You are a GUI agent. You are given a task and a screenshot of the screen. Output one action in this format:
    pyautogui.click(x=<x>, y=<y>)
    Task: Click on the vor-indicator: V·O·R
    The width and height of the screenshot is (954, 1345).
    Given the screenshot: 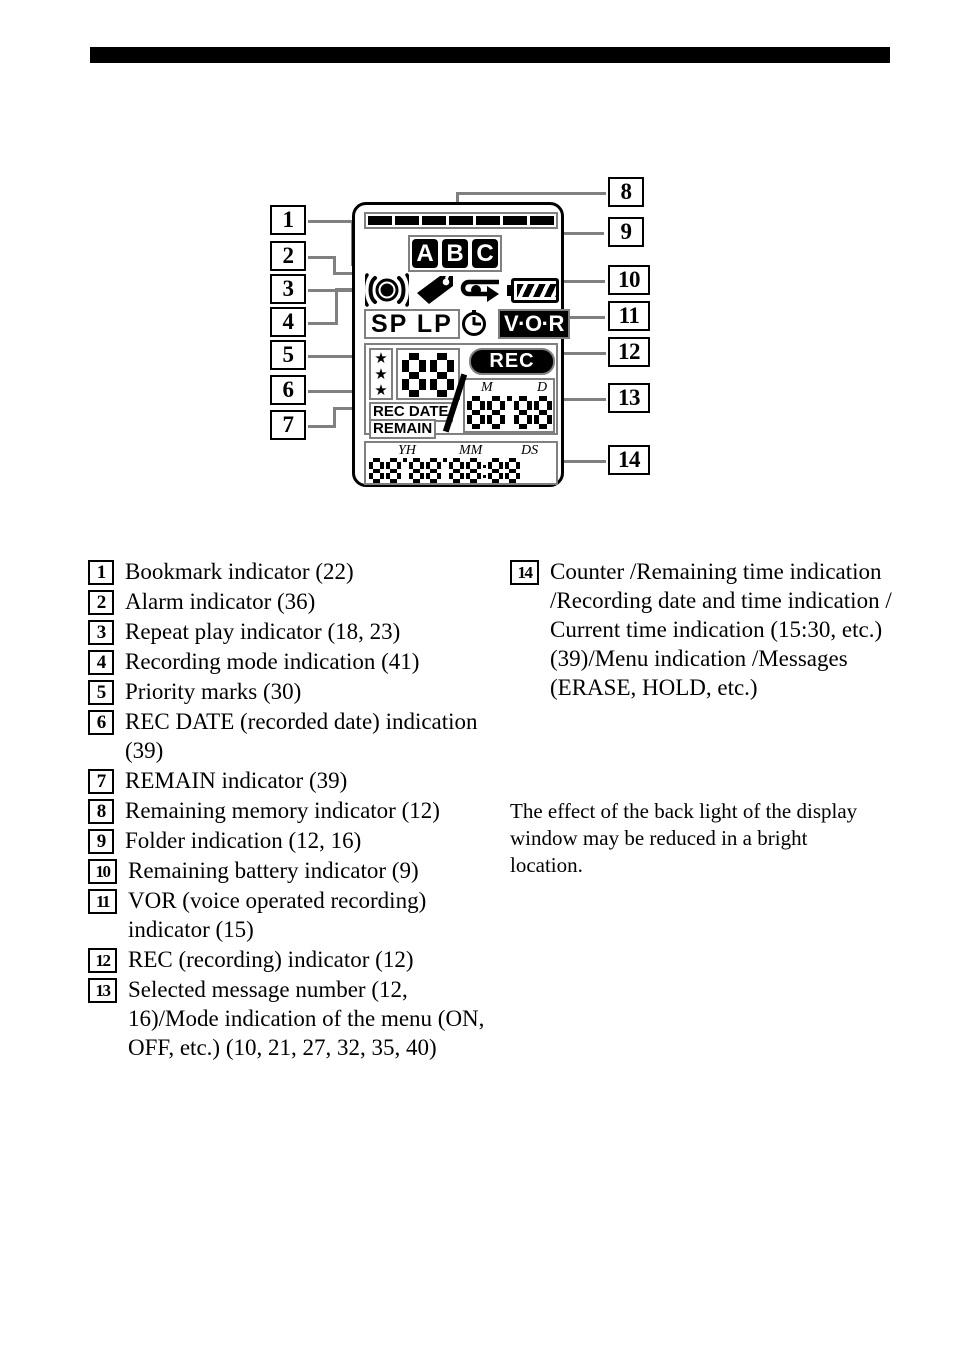 What is the action you would take?
    pyautogui.click(x=534, y=324)
    